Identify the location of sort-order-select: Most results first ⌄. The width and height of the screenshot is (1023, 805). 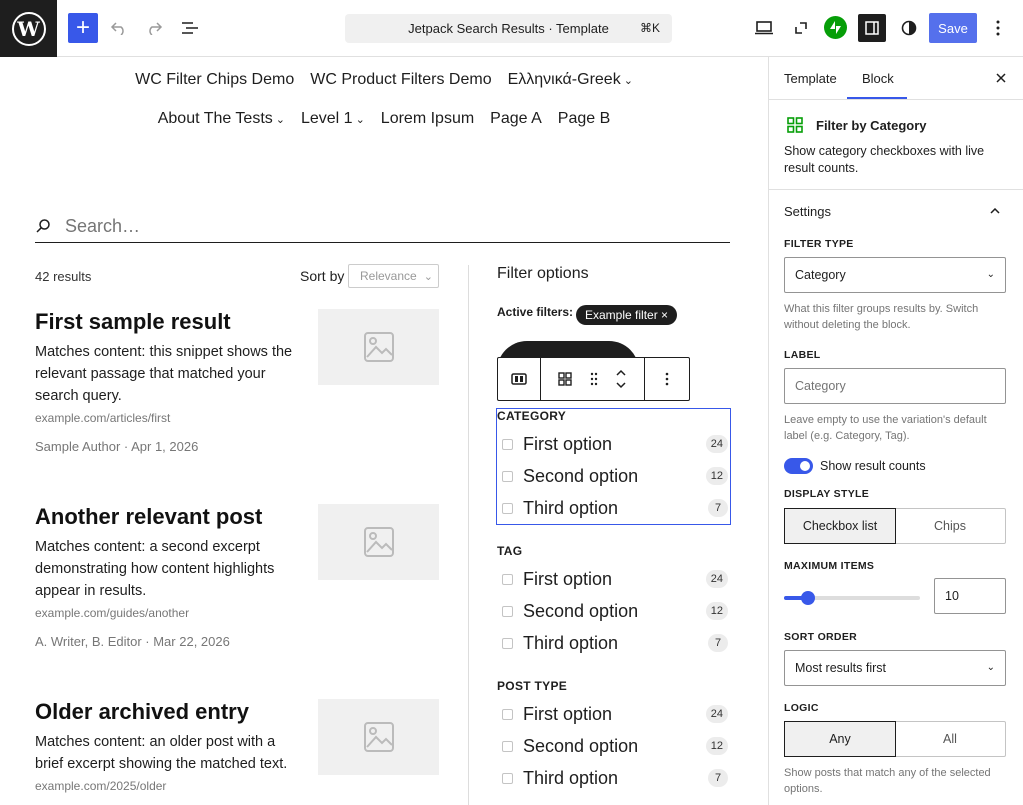
(895, 668).